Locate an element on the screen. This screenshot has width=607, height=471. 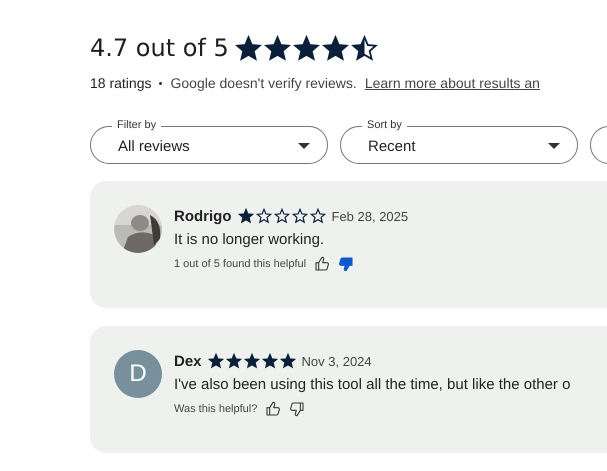
review-date: Feb 28, 2025 is located at coordinates (370, 216).